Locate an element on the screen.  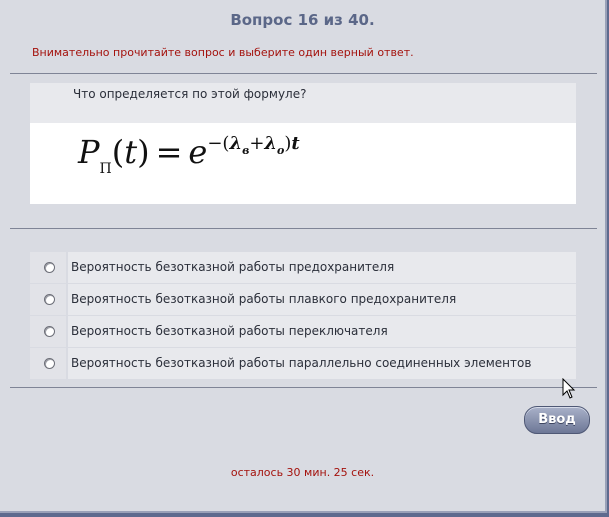
formula-lhs-sub: П is located at coordinates (105, 169).